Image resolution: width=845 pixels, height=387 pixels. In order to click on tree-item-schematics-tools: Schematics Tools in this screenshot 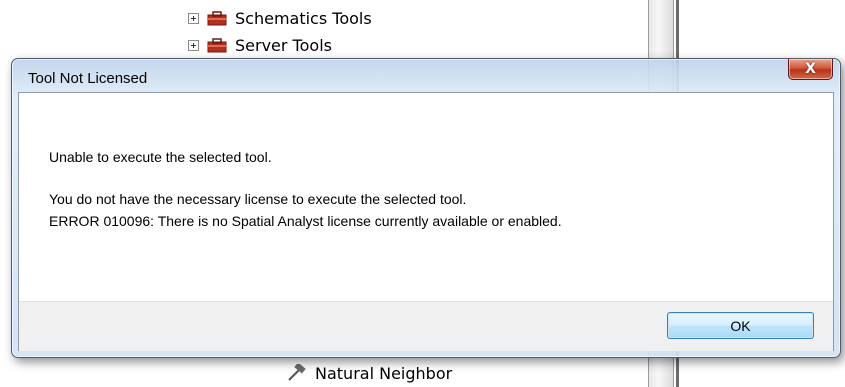, I will do `click(280, 18)`.